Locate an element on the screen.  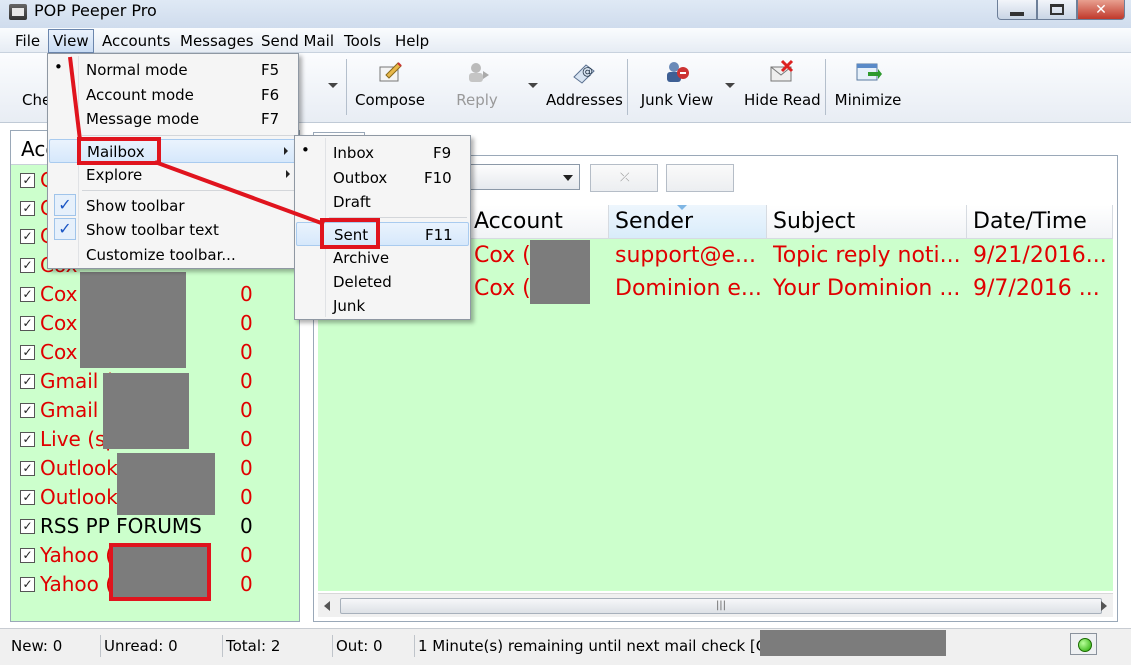
menu-messages: Messages is located at coordinates (217, 41).